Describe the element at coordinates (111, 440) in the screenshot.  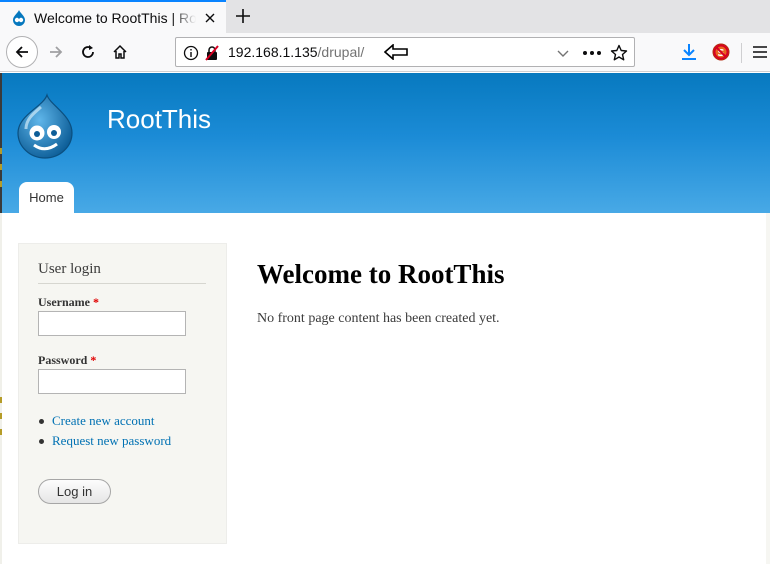
I see `request-password-link: Request new password` at that location.